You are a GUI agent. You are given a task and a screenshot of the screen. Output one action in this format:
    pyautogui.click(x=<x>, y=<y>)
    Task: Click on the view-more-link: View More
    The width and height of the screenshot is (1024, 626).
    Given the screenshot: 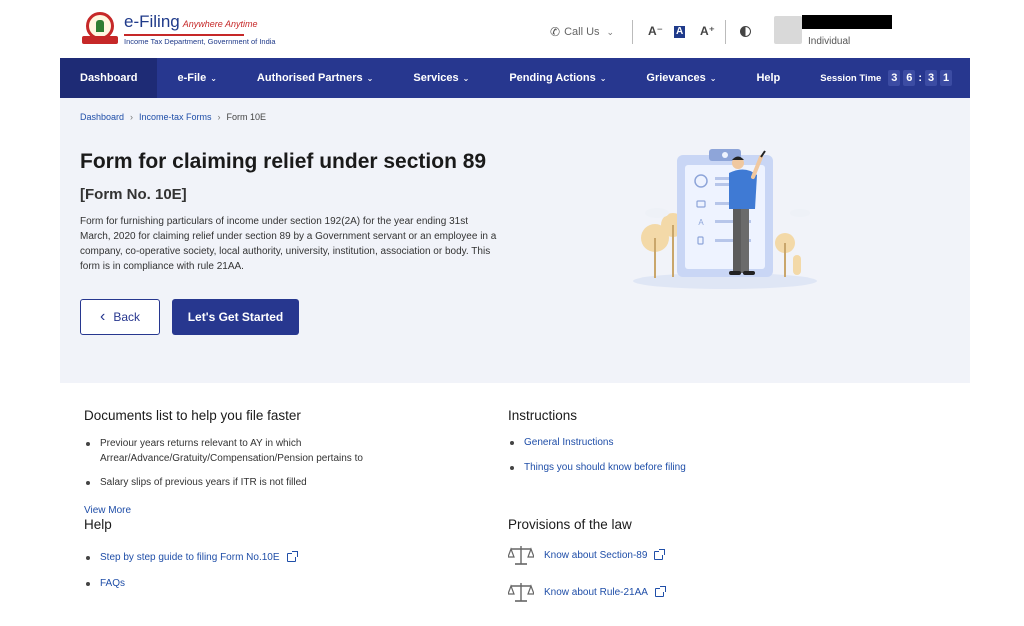 What is the action you would take?
    pyautogui.click(x=107, y=510)
    